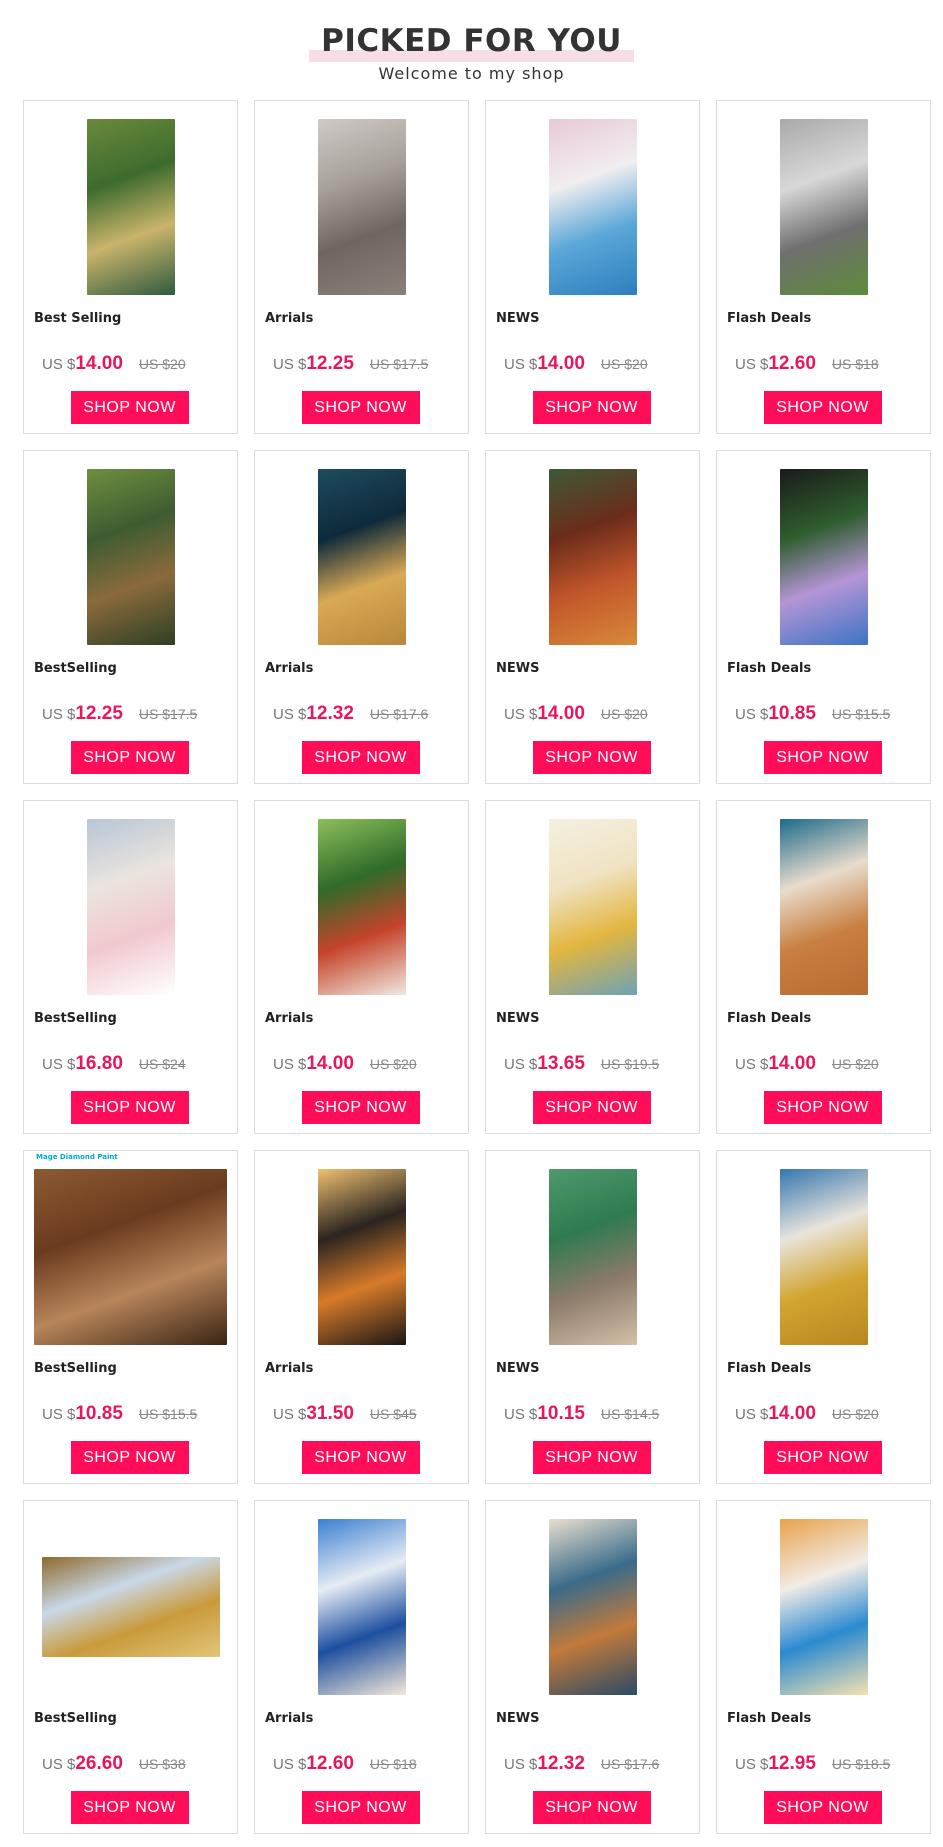 Image resolution: width=943 pixels, height=1847 pixels. Describe the element at coordinates (130, 1667) in the screenshot. I see `product-card: BestSelling US $26.60 US $38 SHOP NOW` at that location.